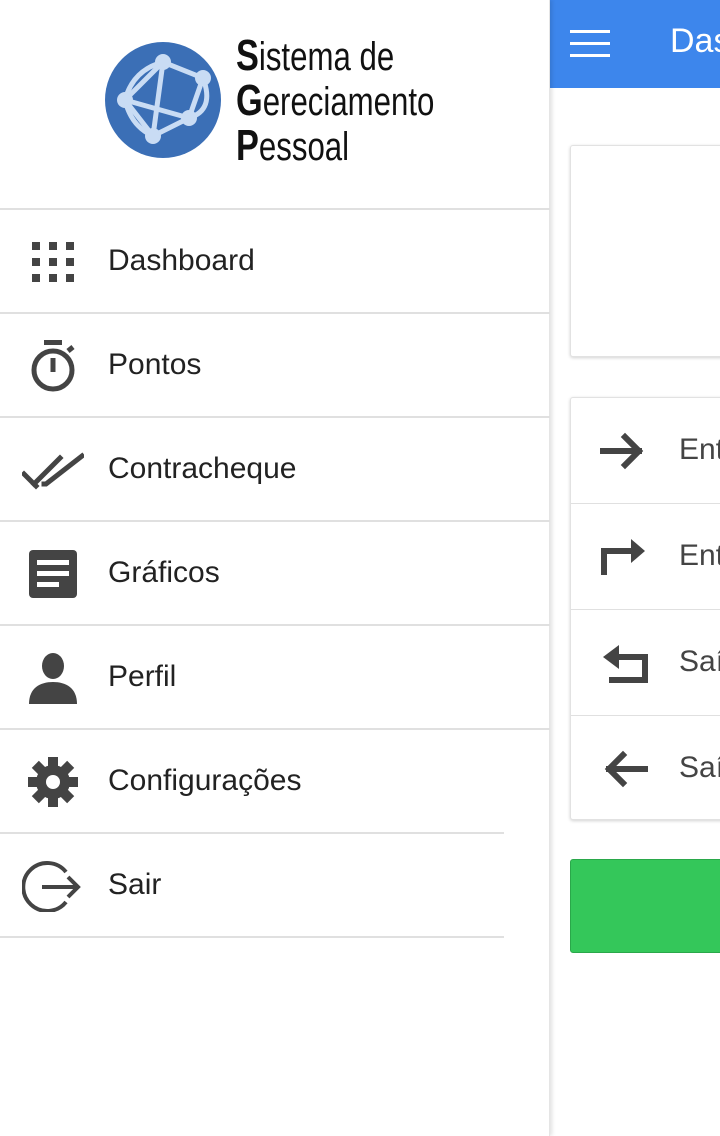  Describe the element at coordinates (590, 44) in the screenshot. I see `hamburger-menu-icon` at that location.